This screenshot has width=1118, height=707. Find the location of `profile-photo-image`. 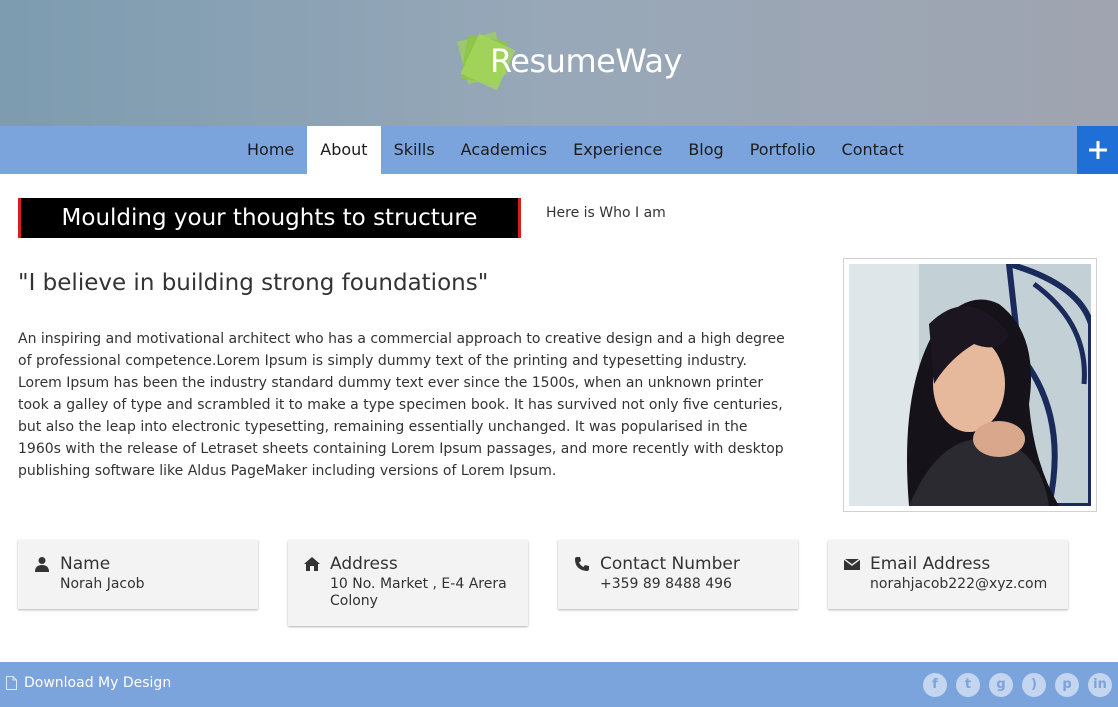

profile-photo-image is located at coordinates (970, 385).